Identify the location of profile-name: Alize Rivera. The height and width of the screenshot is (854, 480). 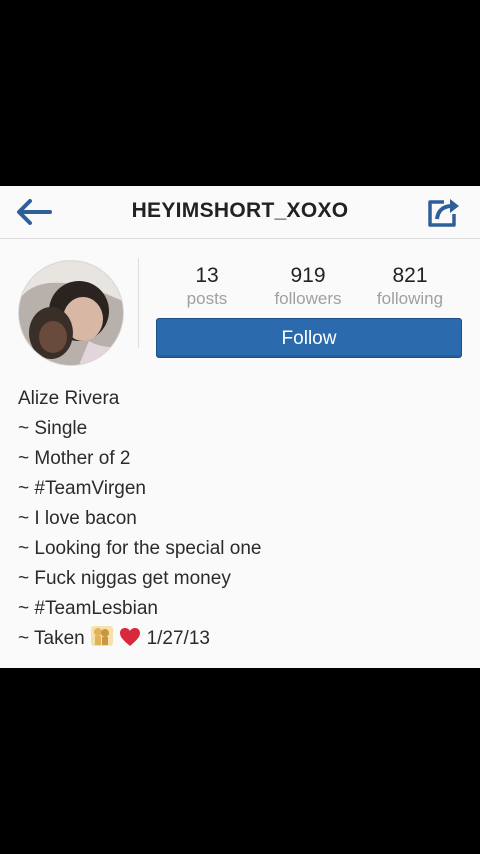
(69, 398).